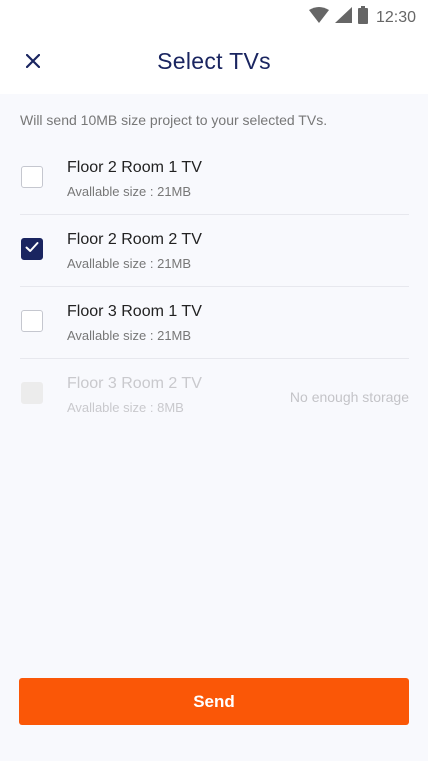  I want to click on cell-signal-icon, so click(343, 17).